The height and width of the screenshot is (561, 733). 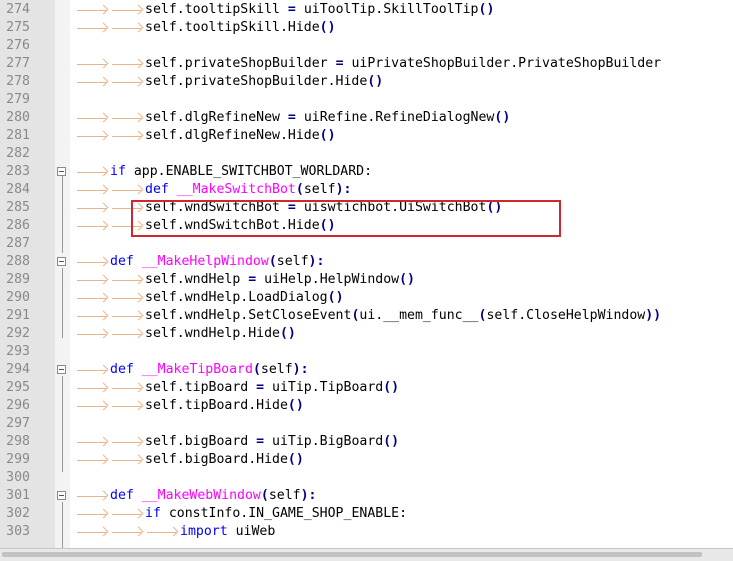 I want to click on code-line: 289 self.wndHelp = uiHelp.HelpWindow(), so click(x=366, y=280).